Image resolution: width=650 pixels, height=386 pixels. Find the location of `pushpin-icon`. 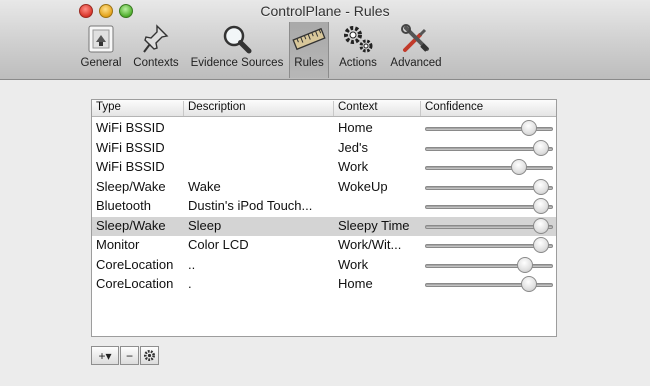

pushpin-icon is located at coordinates (156, 38).